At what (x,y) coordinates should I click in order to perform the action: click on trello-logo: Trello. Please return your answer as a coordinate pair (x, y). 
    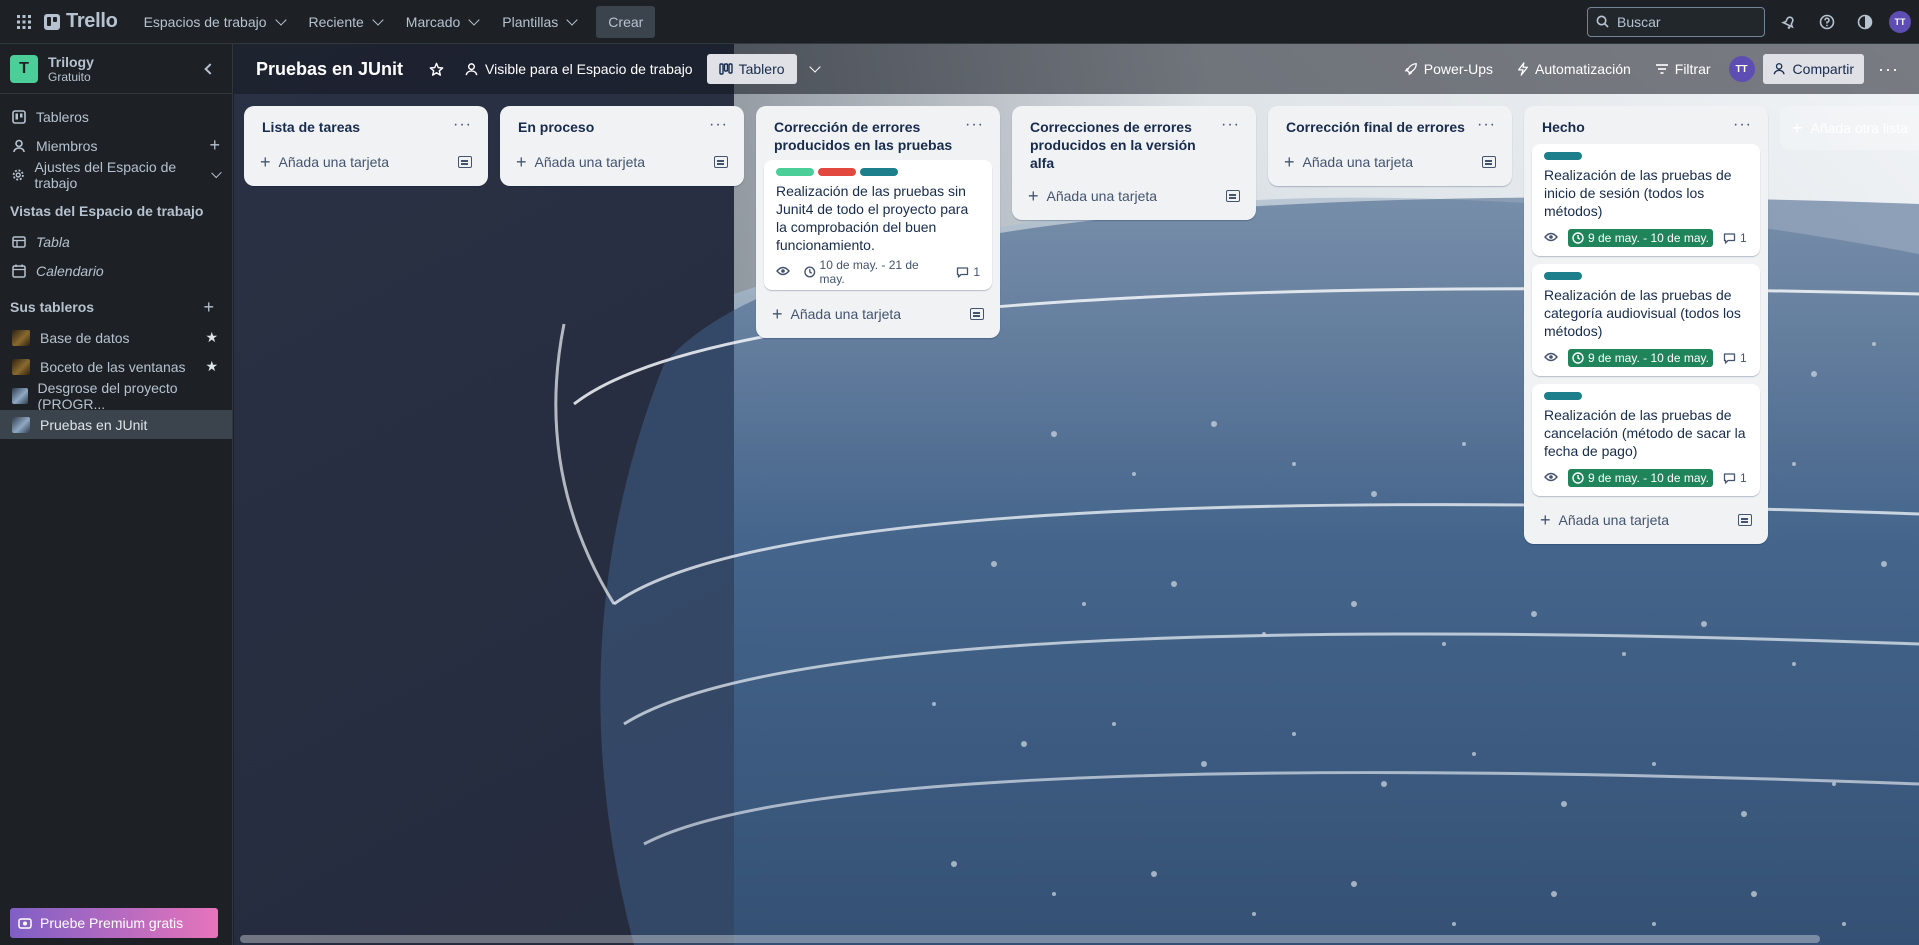
    Looking at the image, I should click on (81, 21).